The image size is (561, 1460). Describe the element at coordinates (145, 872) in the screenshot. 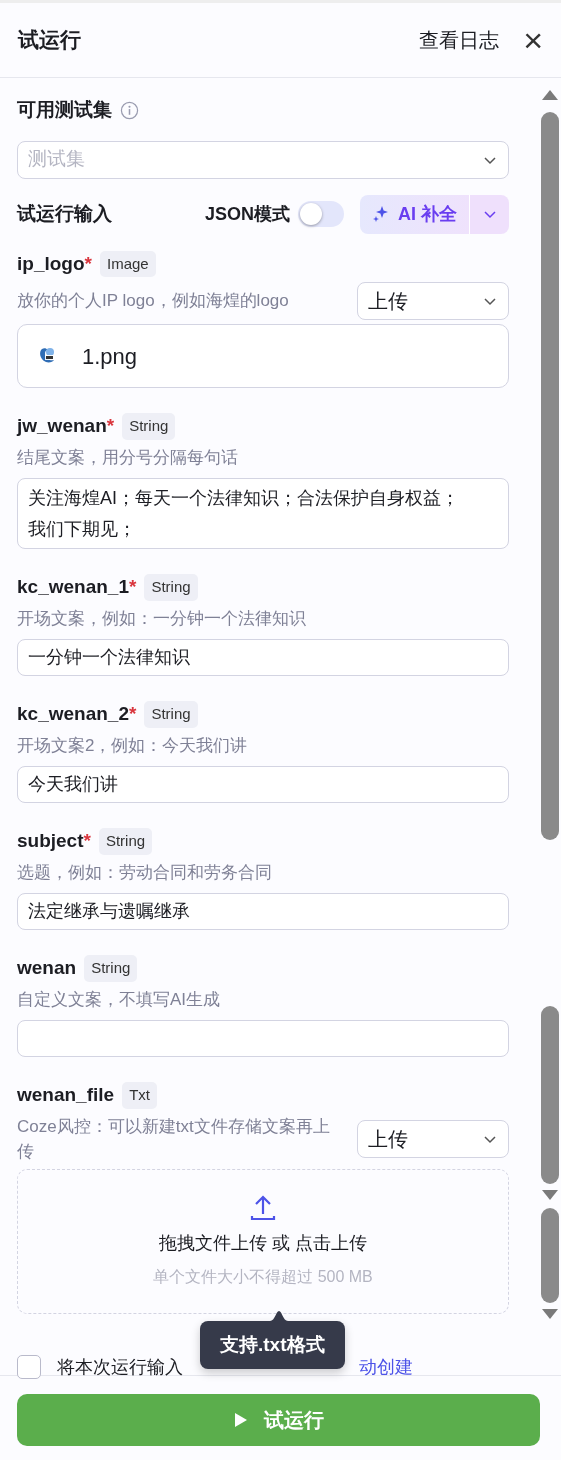

I see `field-description: 选题，例如：劳动合同和劳务合同` at that location.